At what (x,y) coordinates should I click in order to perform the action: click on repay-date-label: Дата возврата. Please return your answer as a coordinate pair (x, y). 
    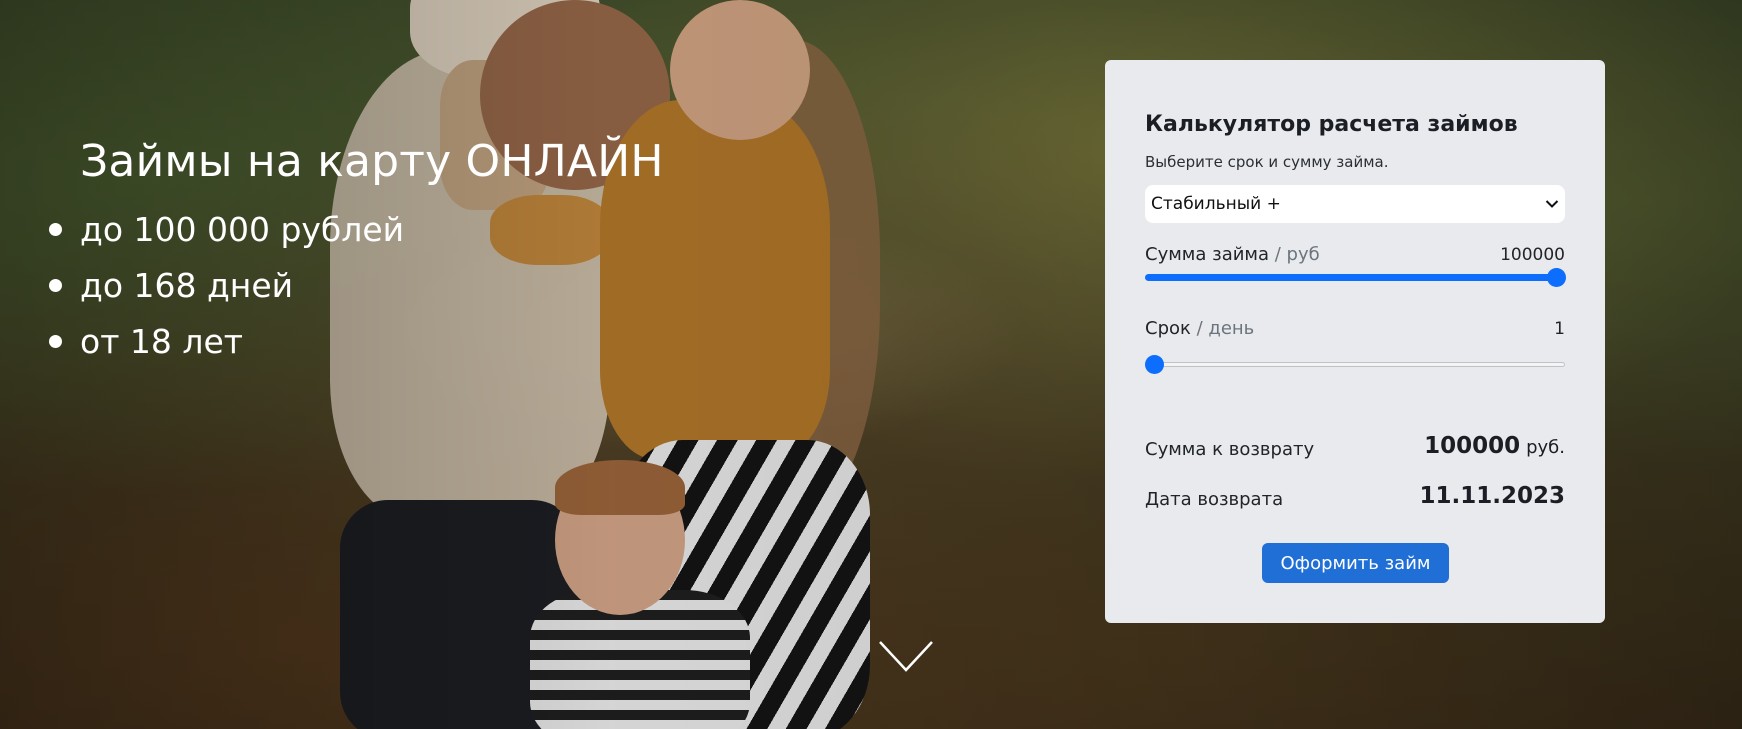
    Looking at the image, I should click on (1214, 499).